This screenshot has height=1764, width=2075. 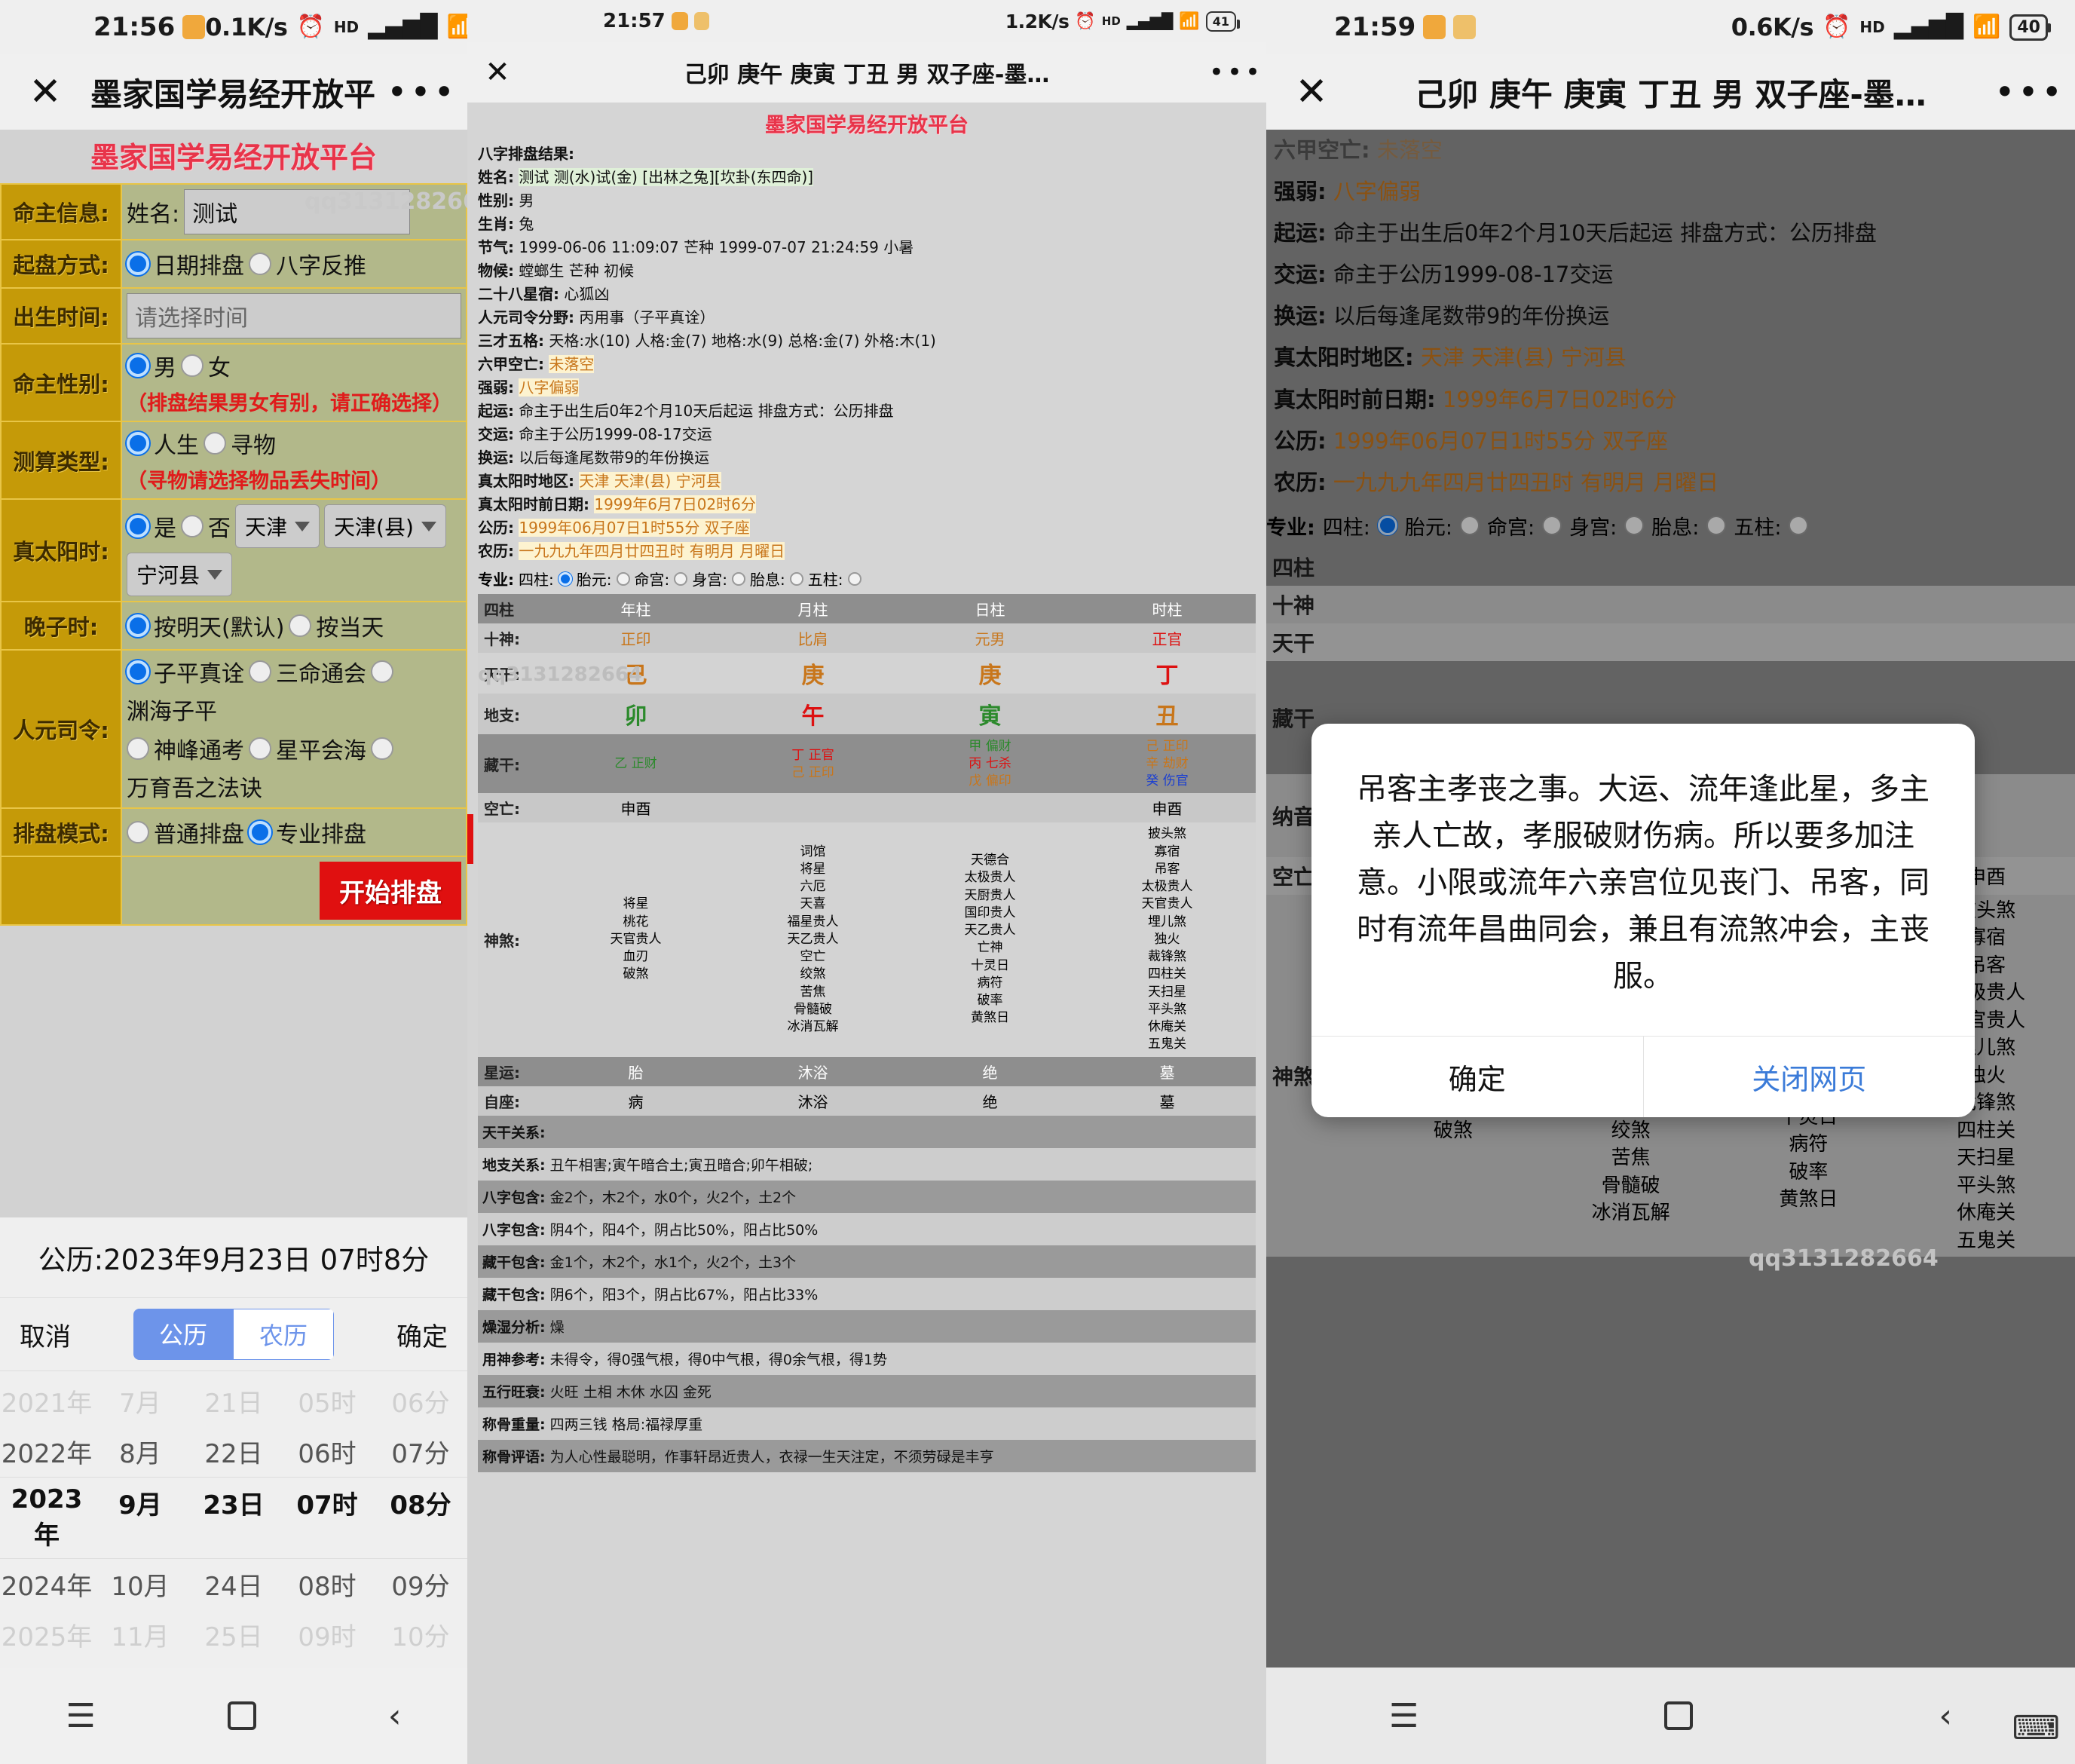 I want to click on line-label: 真太阳时地区:, so click(x=526, y=481).